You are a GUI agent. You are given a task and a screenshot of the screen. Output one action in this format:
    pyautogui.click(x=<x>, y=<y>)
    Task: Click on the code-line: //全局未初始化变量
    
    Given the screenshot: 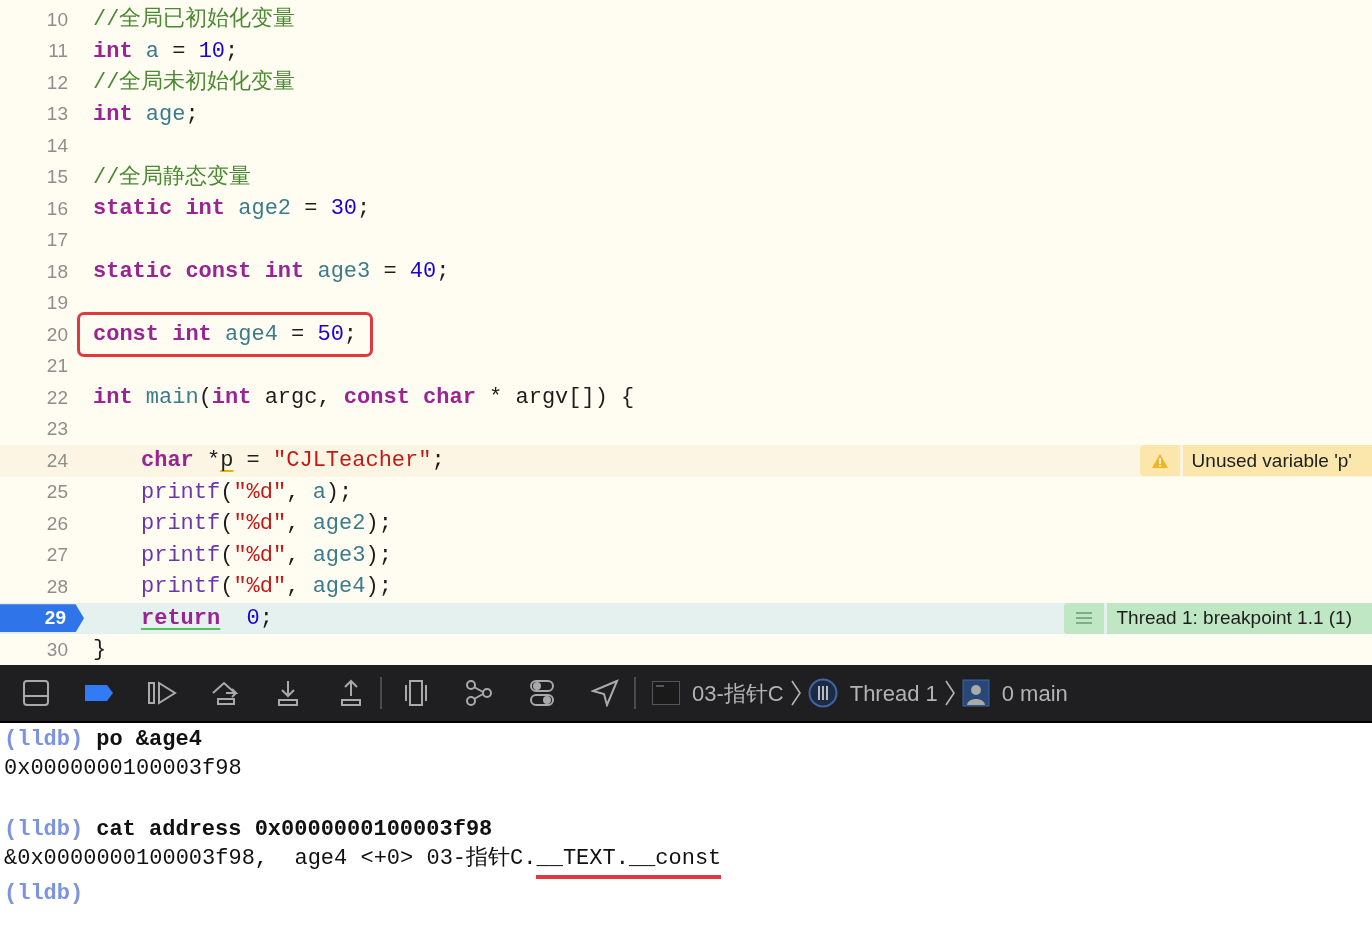 What is the action you would take?
    pyautogui.click(x=194, y=83)
    